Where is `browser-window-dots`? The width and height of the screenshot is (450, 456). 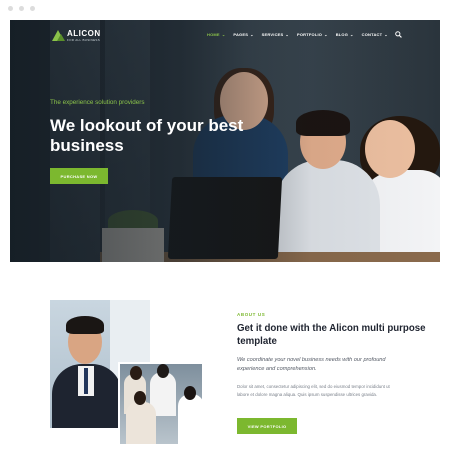 browser-window-dots is located at coordinates (21, 8).